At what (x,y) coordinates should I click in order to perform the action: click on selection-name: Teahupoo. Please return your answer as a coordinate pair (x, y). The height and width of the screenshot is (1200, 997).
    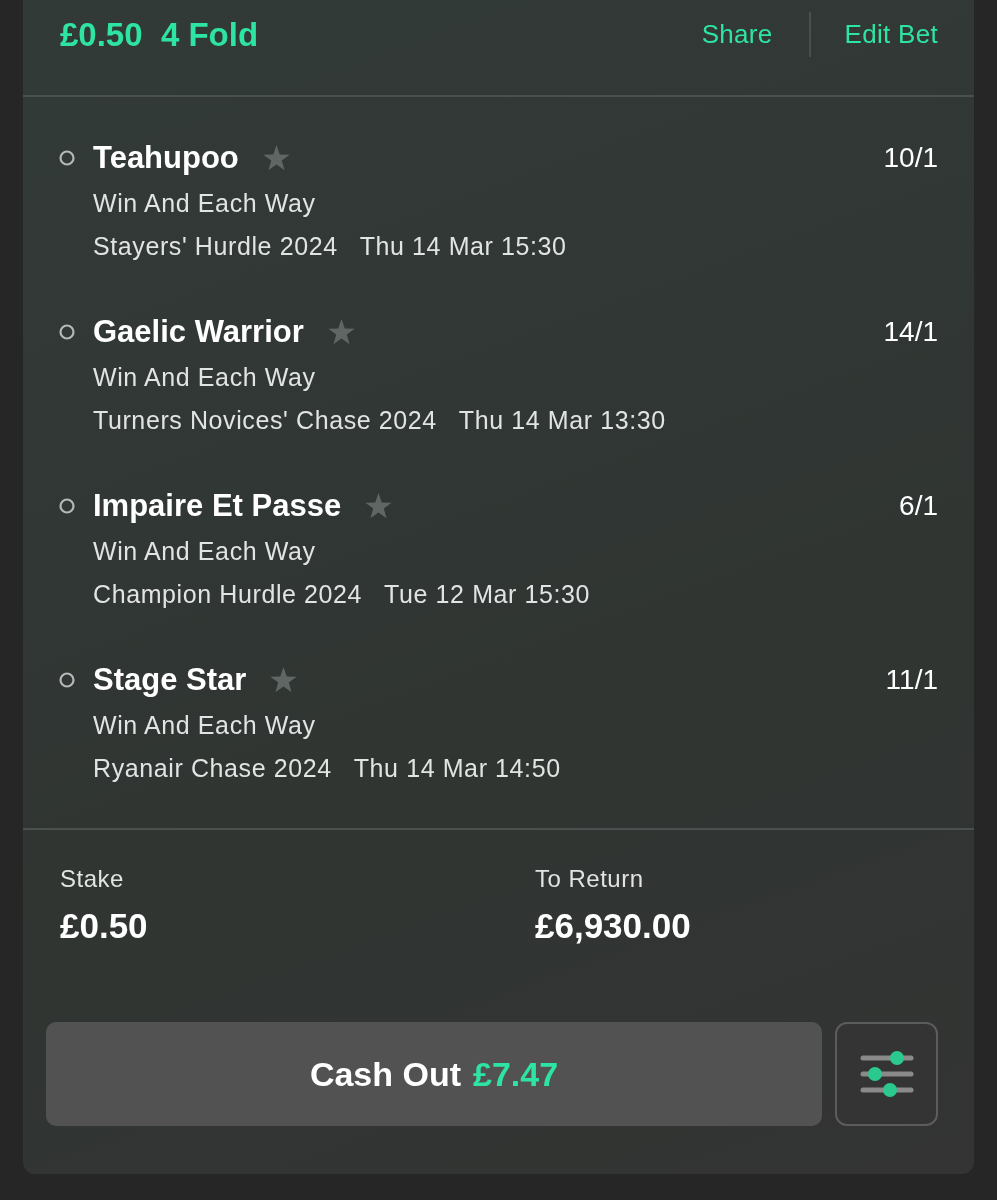
    Looking at the image, I should click on (166, 158).